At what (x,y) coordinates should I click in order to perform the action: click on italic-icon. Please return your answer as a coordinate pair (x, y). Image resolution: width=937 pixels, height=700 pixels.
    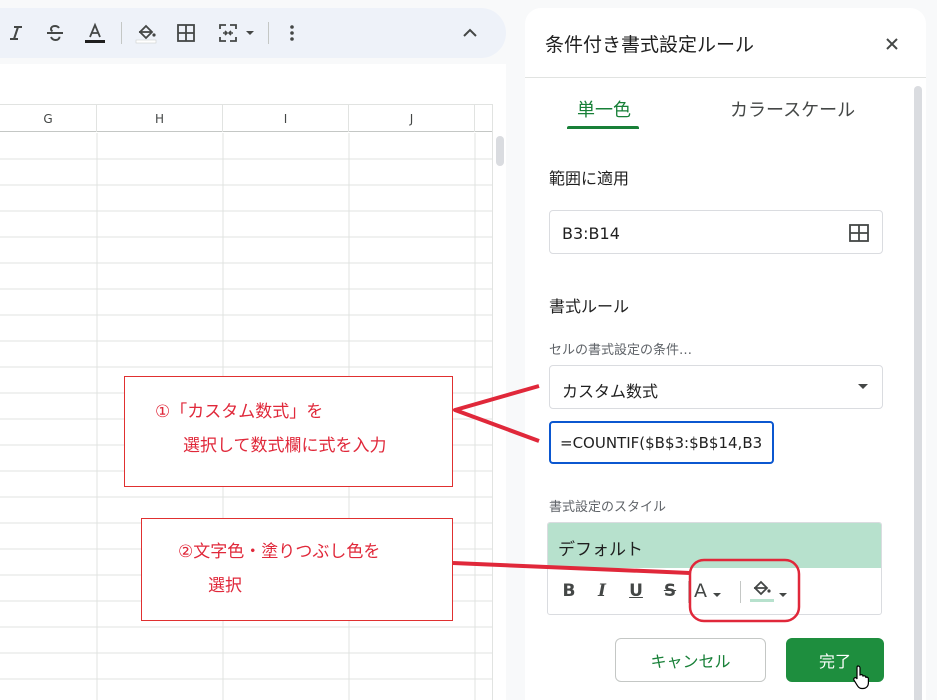
    Looking at the image, I should click on (16, 33).